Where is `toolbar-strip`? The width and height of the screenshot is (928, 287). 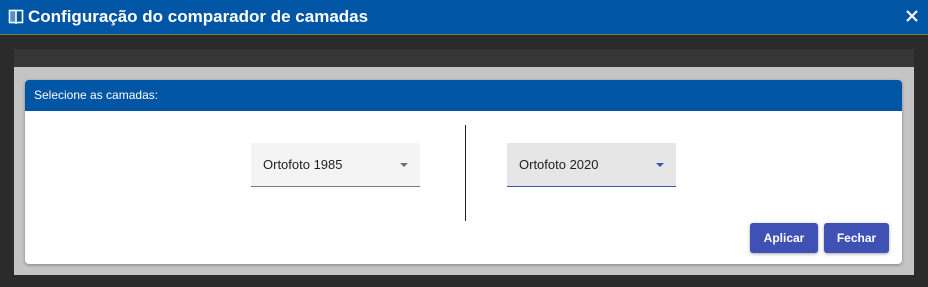
toolbar-strip is located at coordinates (464, 58).